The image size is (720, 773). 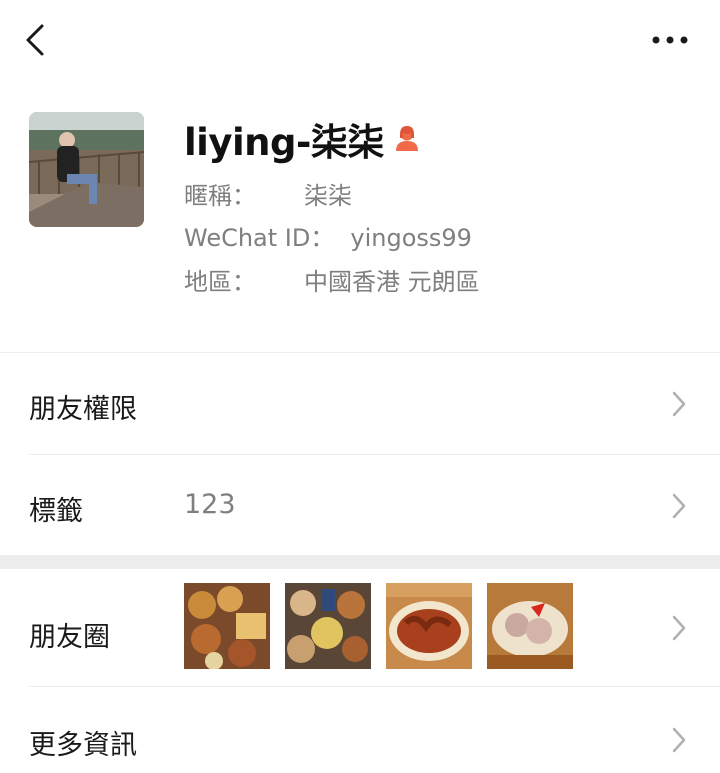 I want to click on nickname-label: 暱稱：, so click(x=220, y=196).